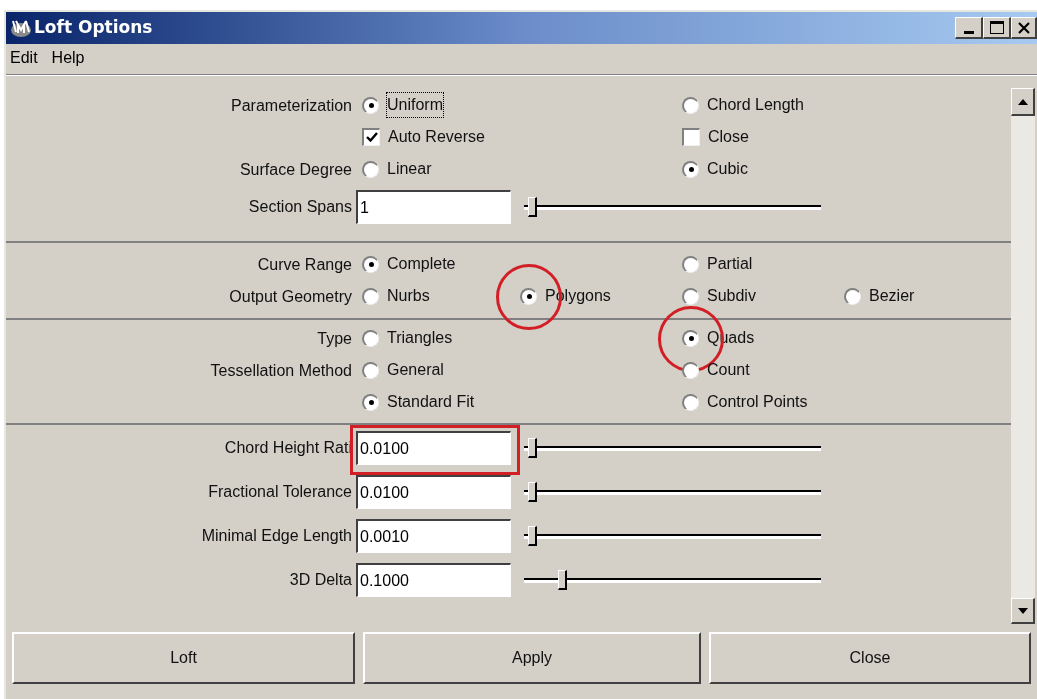  Describe the element at coordinates (431, 402) in the screenshot. I see `option-label: Standard Fit` at that location.